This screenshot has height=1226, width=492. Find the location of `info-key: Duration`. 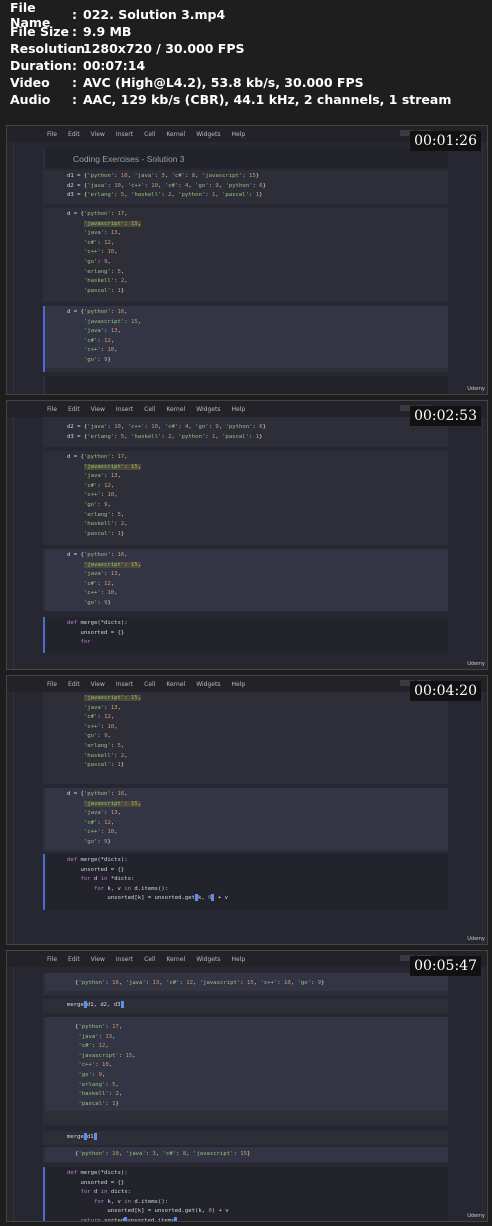

info-key: Duration is located at coordinates (41, 65).